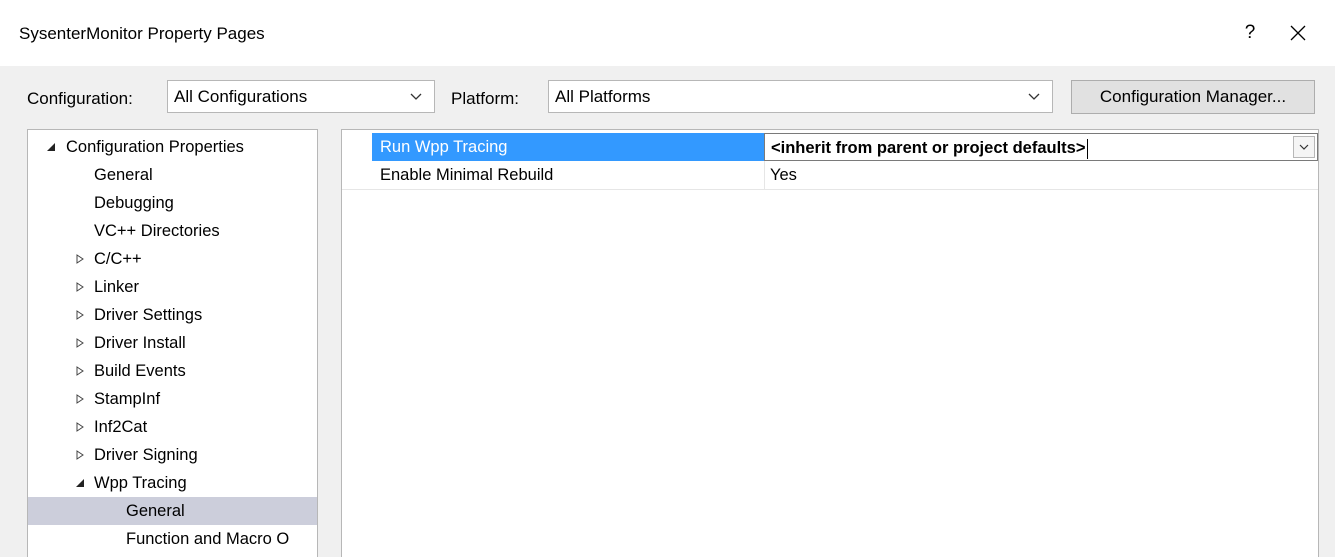  I want to click on property-name: Run Wpp Tracing, so click(568, 147).